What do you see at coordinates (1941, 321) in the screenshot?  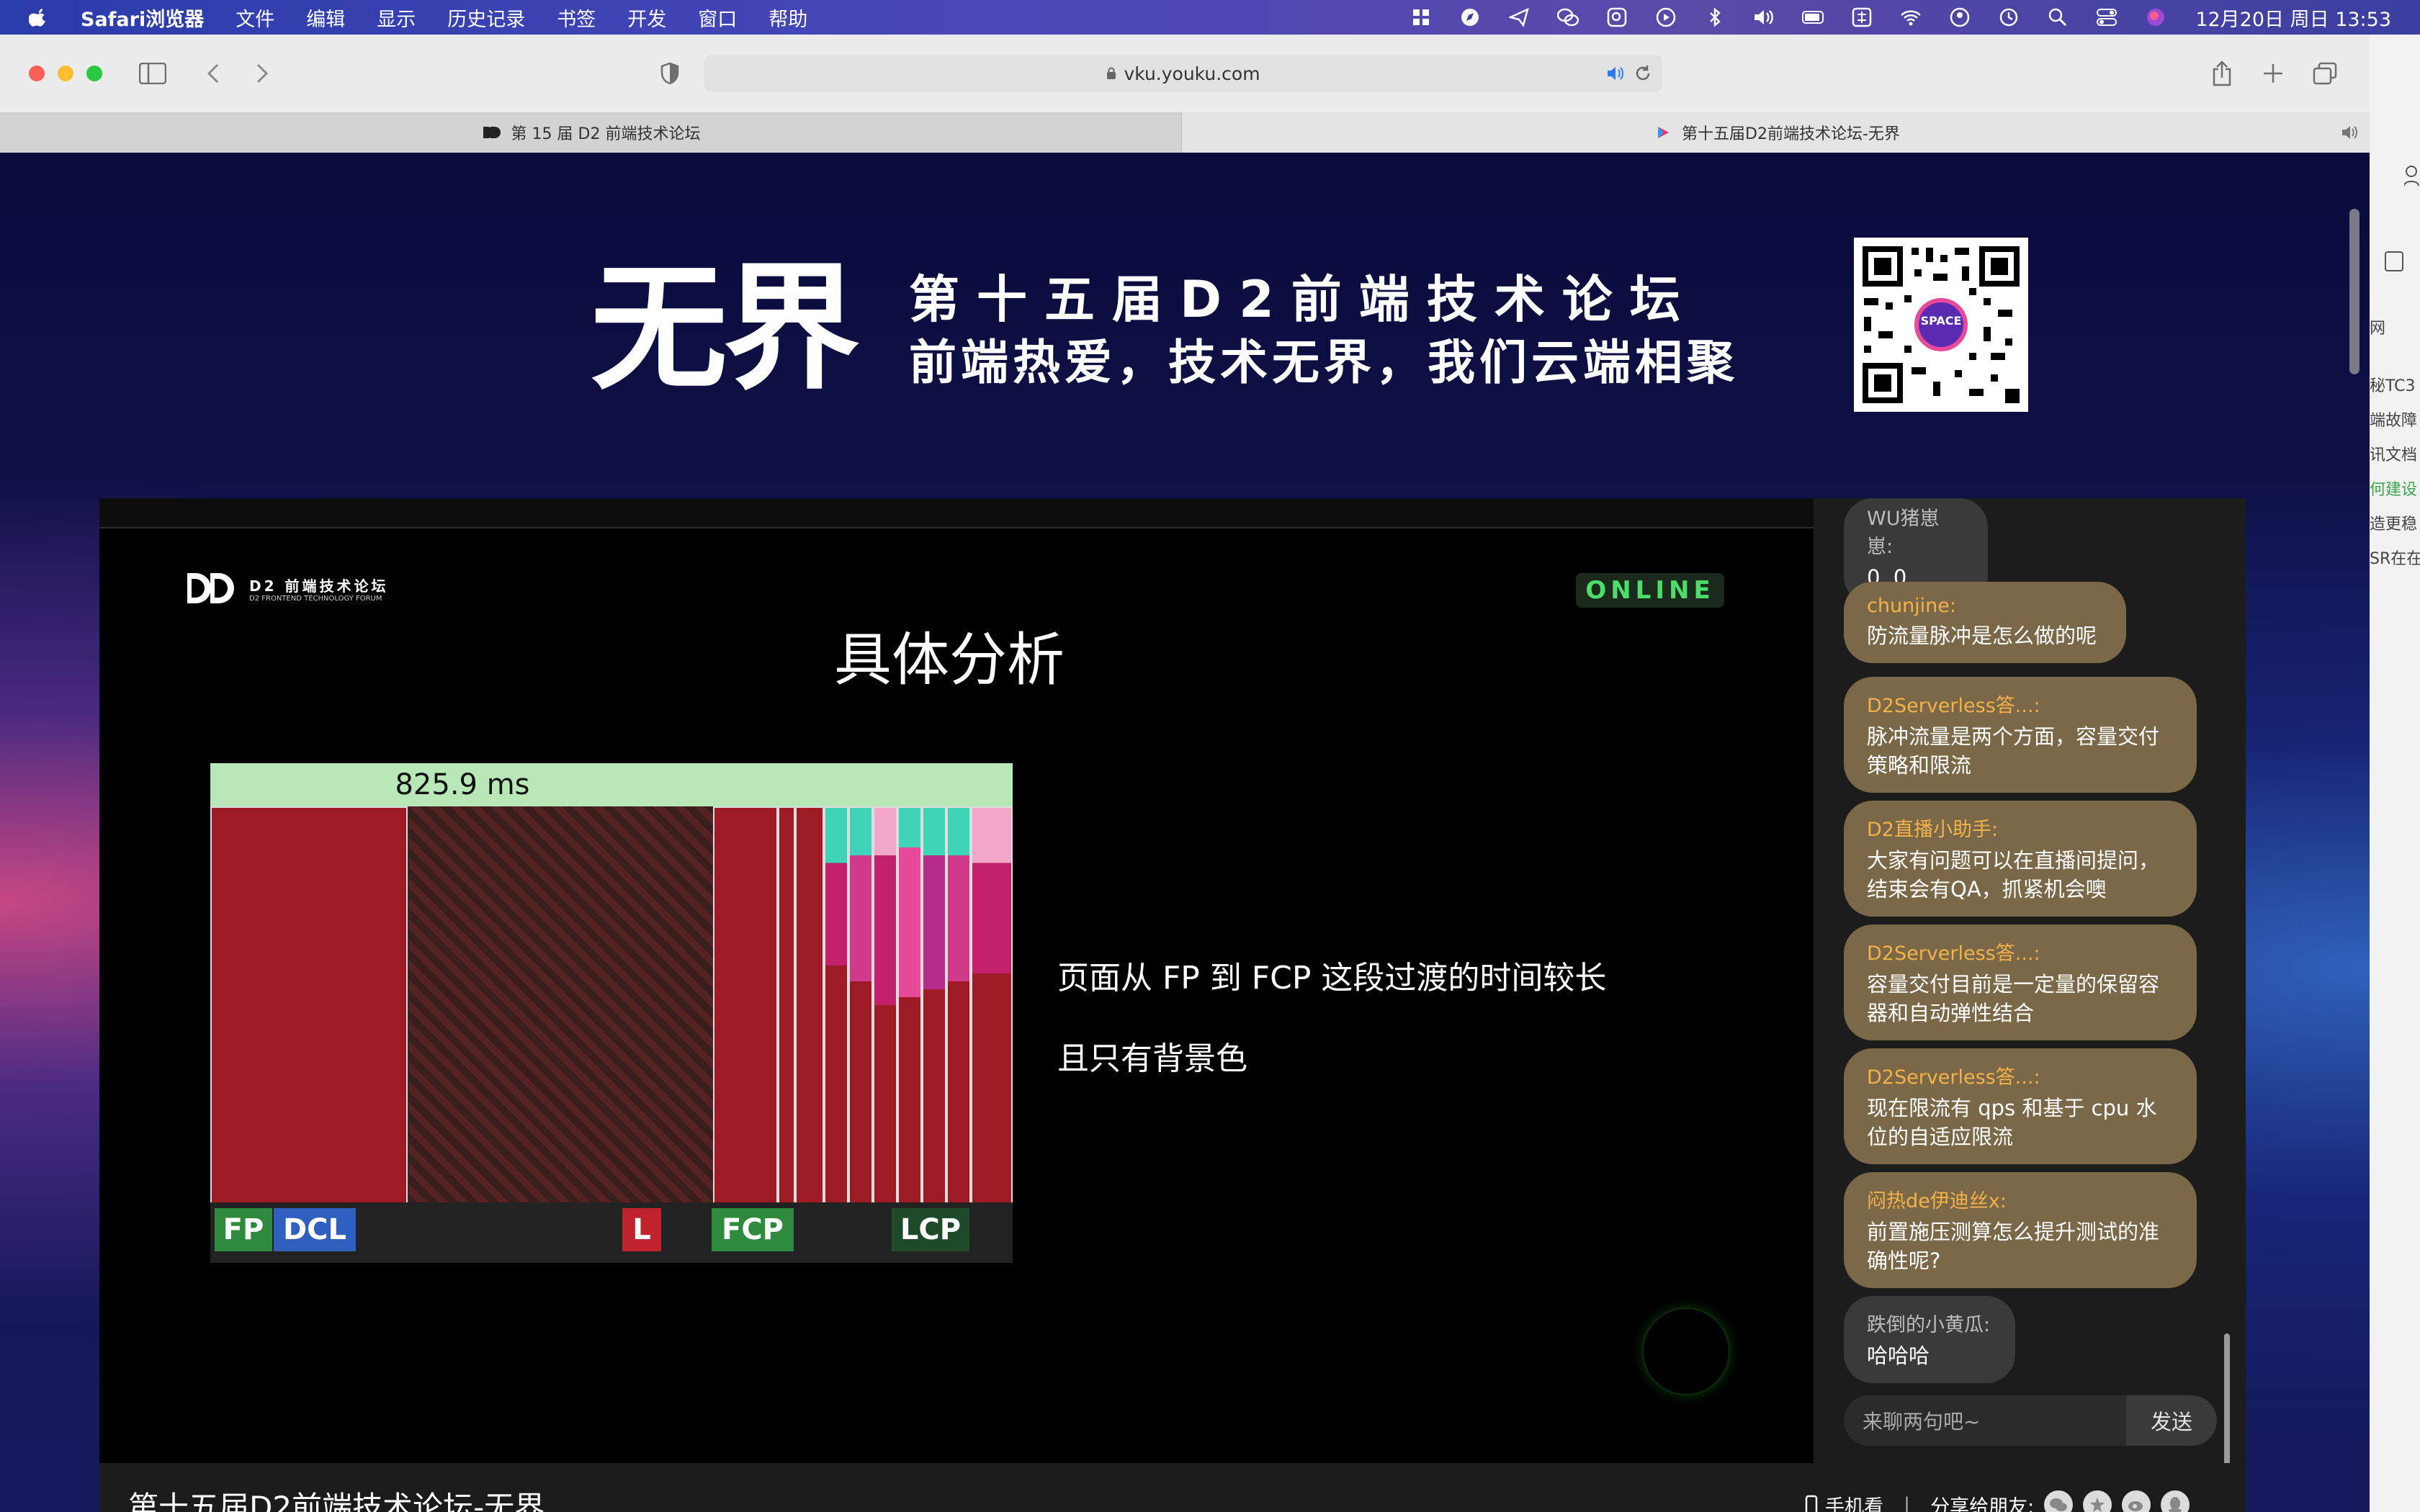 I see `qr-center-label: SPACE` at bounding box center [1941, 321].